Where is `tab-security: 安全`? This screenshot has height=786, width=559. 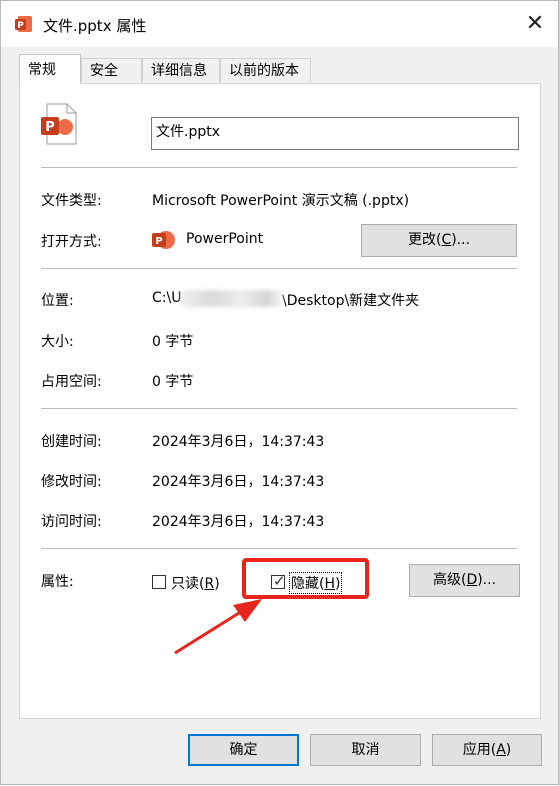
tab-security: 安全 is located at coordinates (111, 70).